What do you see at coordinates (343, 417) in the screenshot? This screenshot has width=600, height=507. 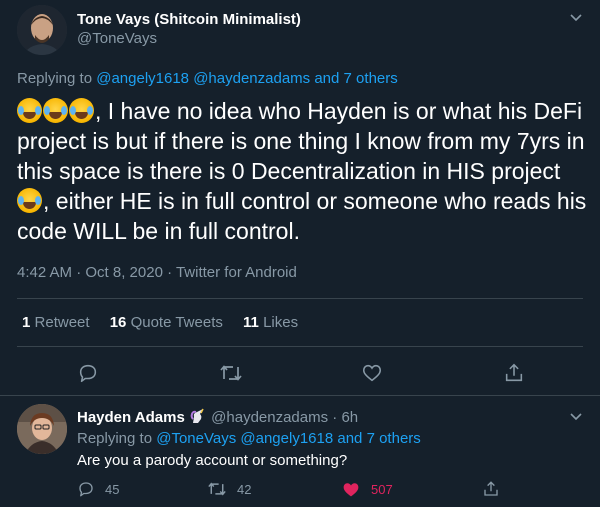 I see `relative-time: · 6h` at bounding box center [343, 417].